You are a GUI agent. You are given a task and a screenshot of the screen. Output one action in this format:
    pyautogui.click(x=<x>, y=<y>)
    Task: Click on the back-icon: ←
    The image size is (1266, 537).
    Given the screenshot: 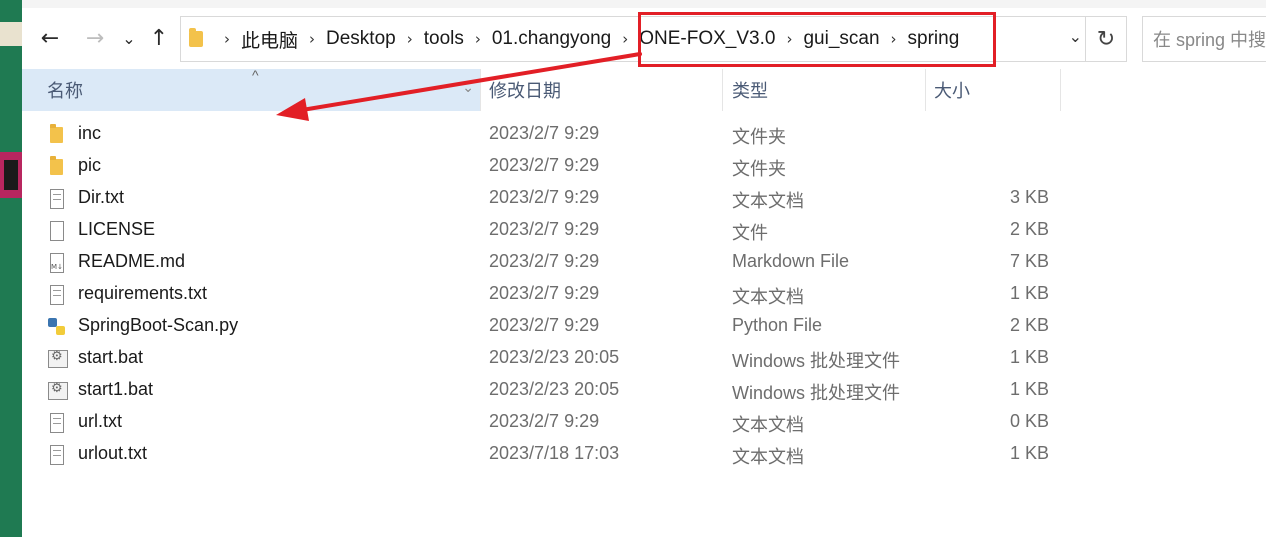 What is the action you would take?
    pyautogui.click(x=50, y=38)
    